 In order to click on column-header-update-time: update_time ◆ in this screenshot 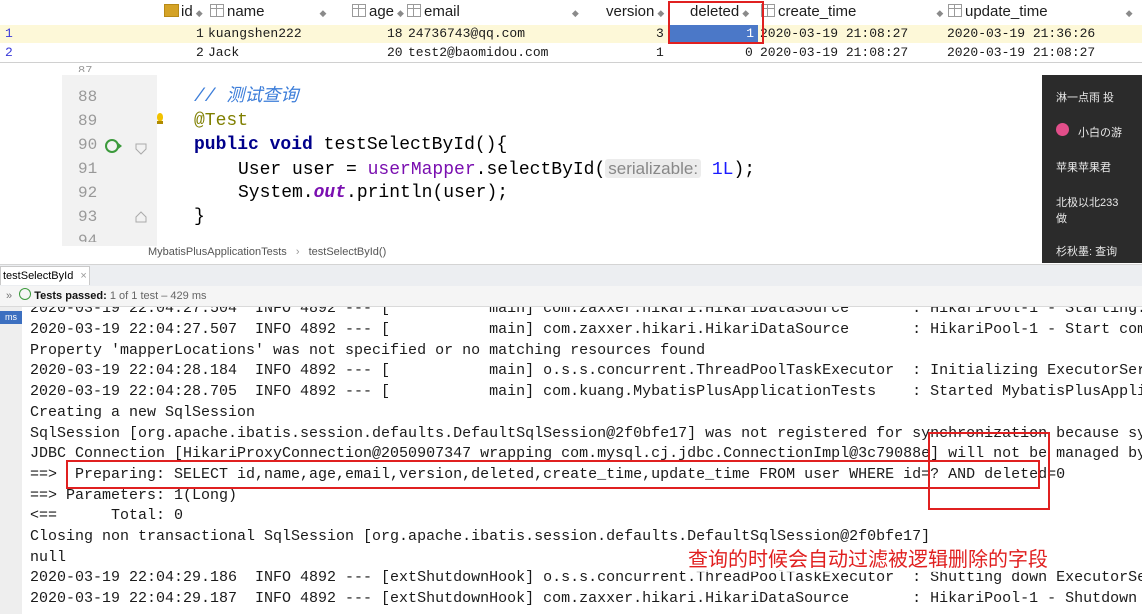, I will do `click(1040, 12)`.